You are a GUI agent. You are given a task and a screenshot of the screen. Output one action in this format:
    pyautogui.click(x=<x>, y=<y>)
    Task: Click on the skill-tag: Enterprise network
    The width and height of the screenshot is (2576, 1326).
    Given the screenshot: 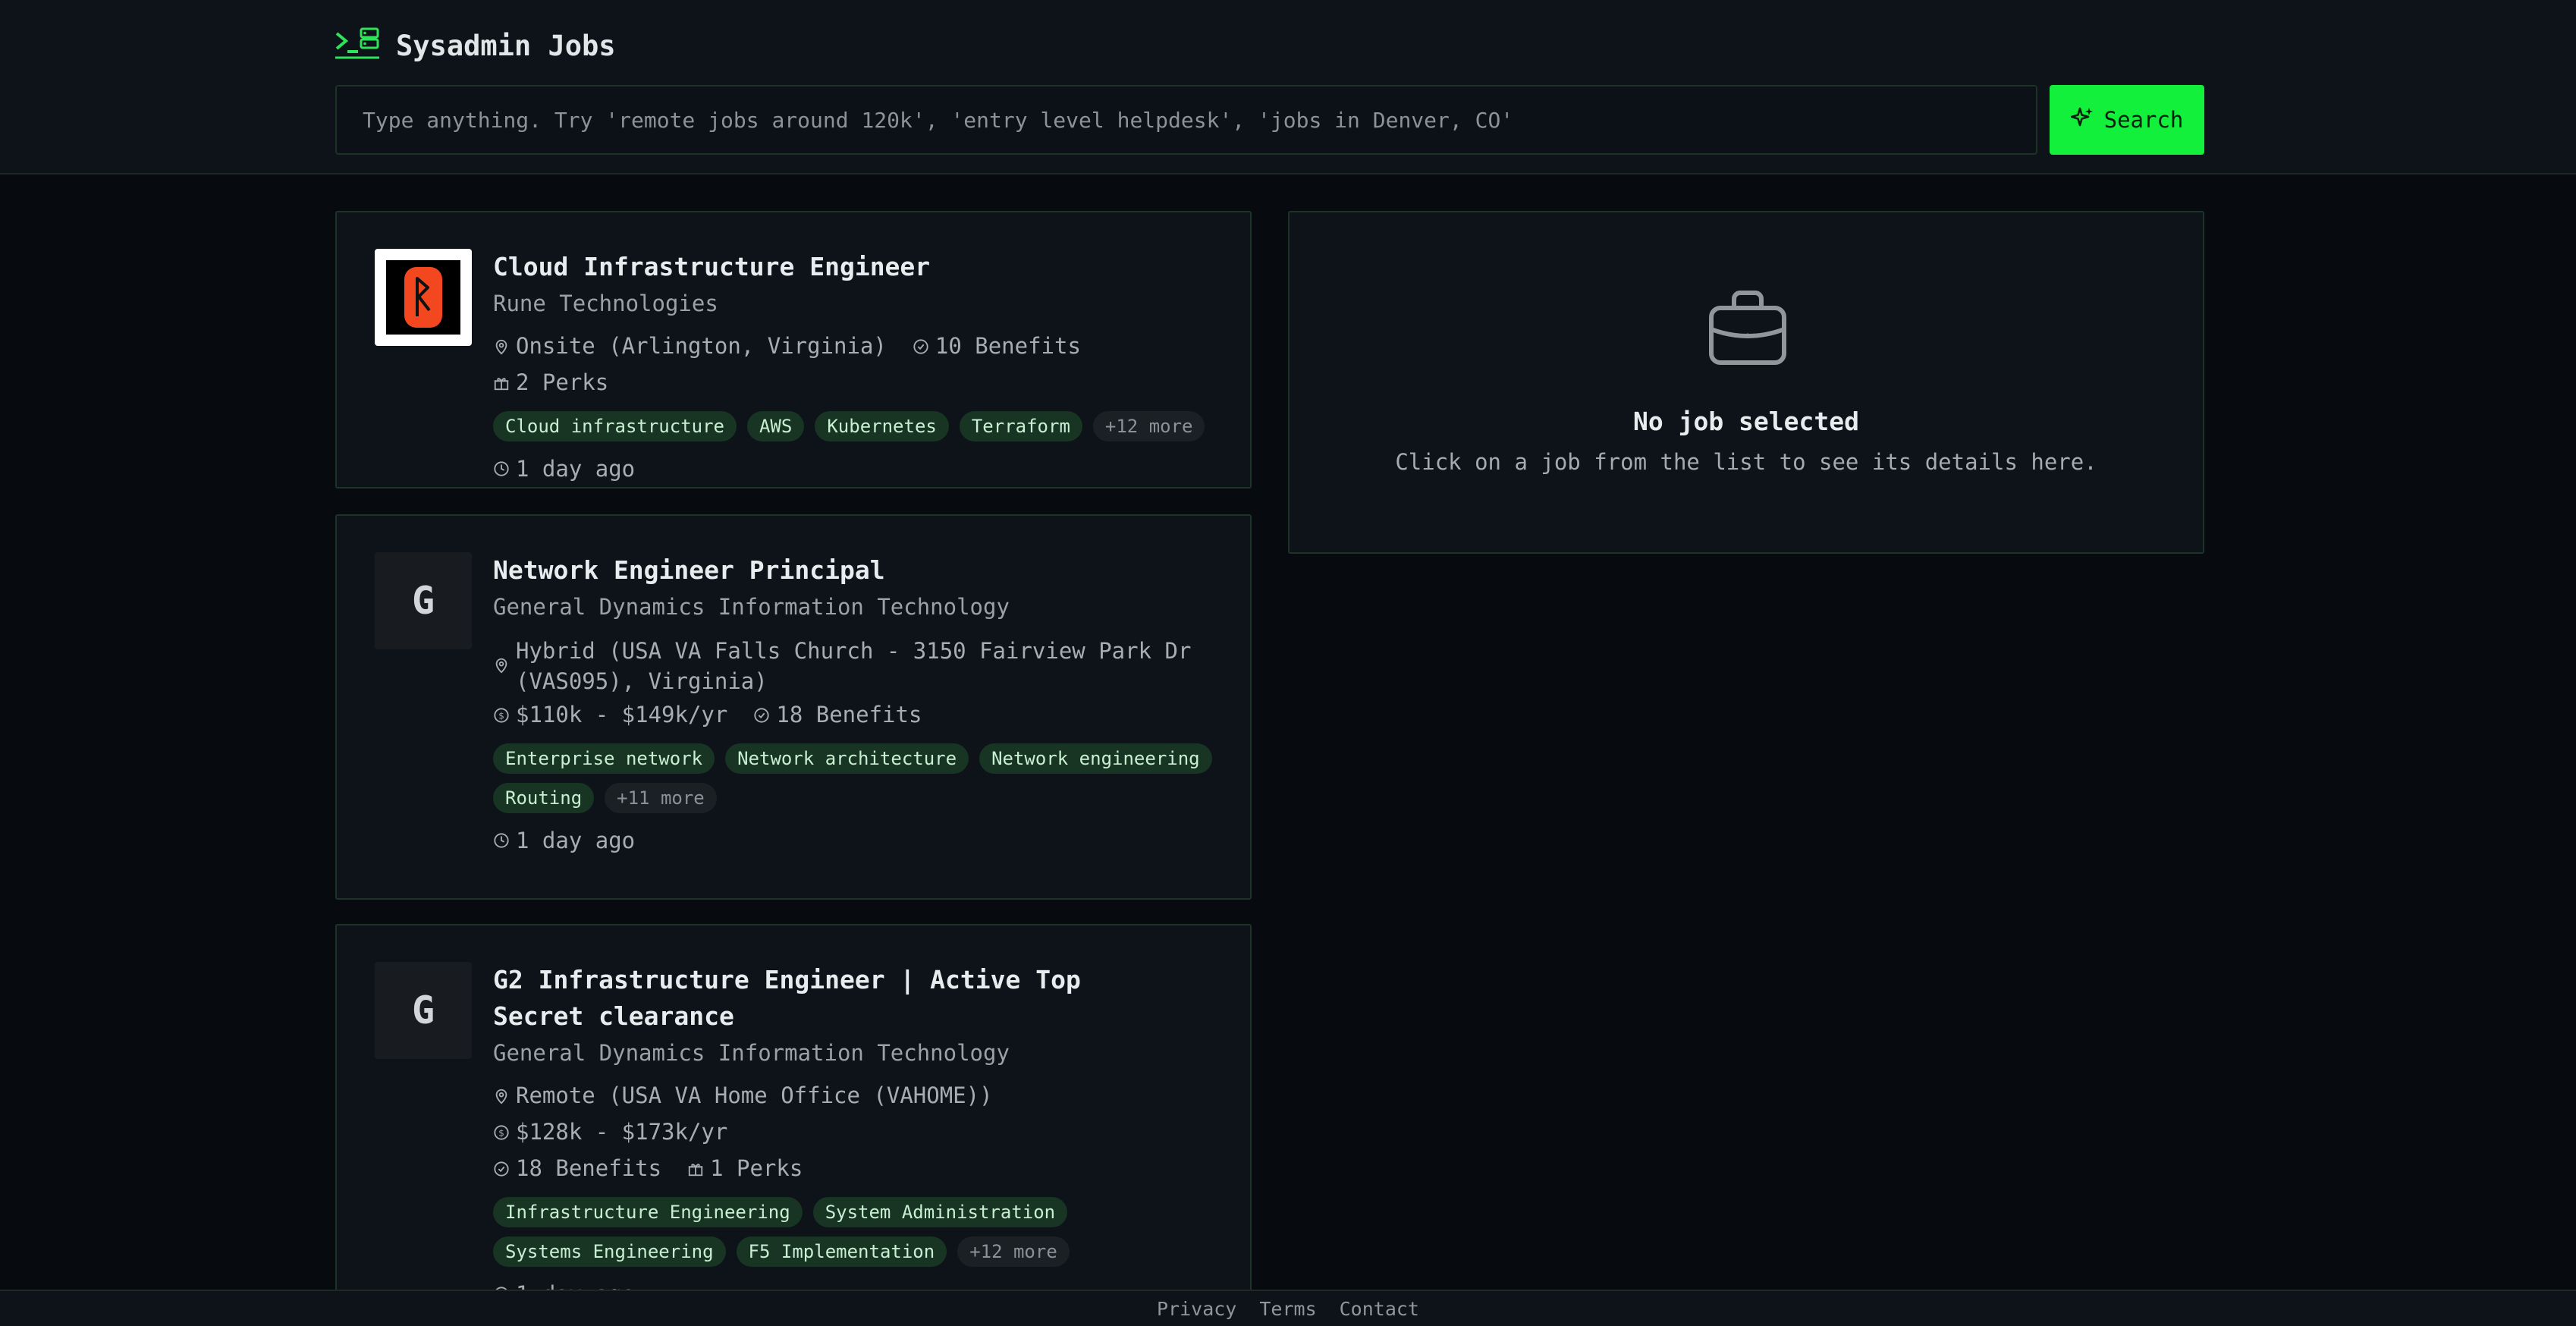 What is the action you would take?
    pyautogui.click(x=604, y=758)
    